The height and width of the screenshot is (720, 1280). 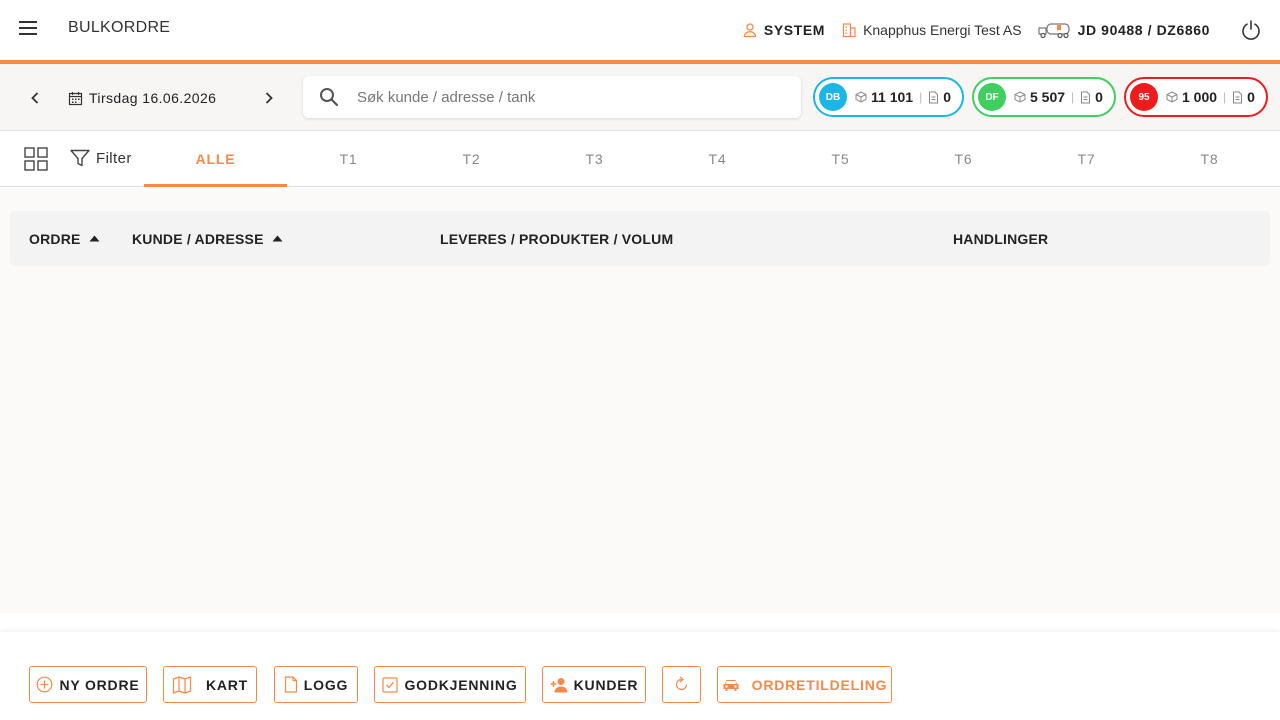 What do you see at coordinates (329, 97) in the screenshot?
I see `search-icon` at bounding box center [329, 97].